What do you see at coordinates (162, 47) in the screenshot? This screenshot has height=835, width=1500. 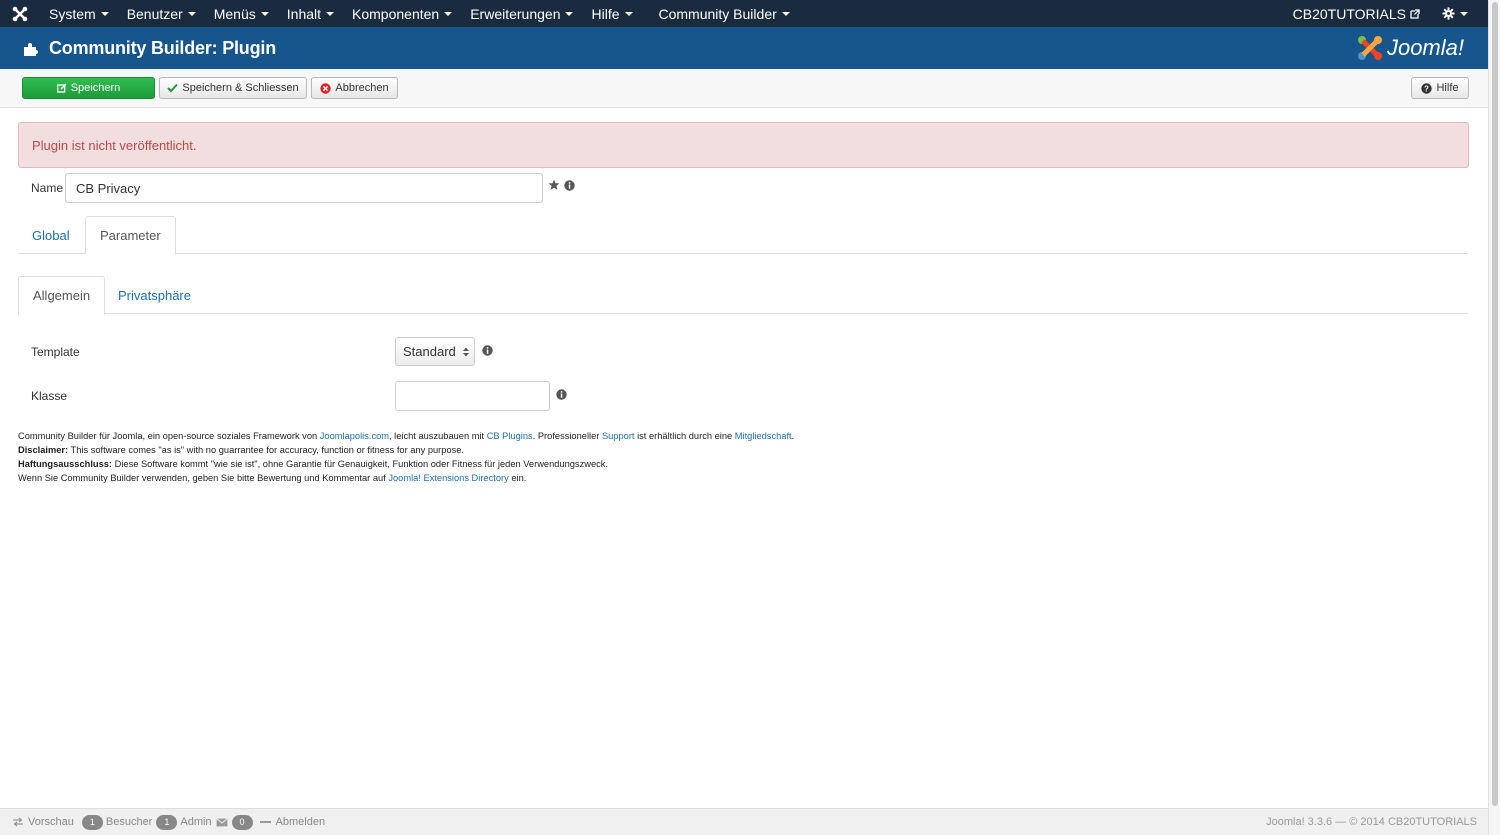 I see `page-title: Community Builder: Plugin` at bounding box center [162, 47].